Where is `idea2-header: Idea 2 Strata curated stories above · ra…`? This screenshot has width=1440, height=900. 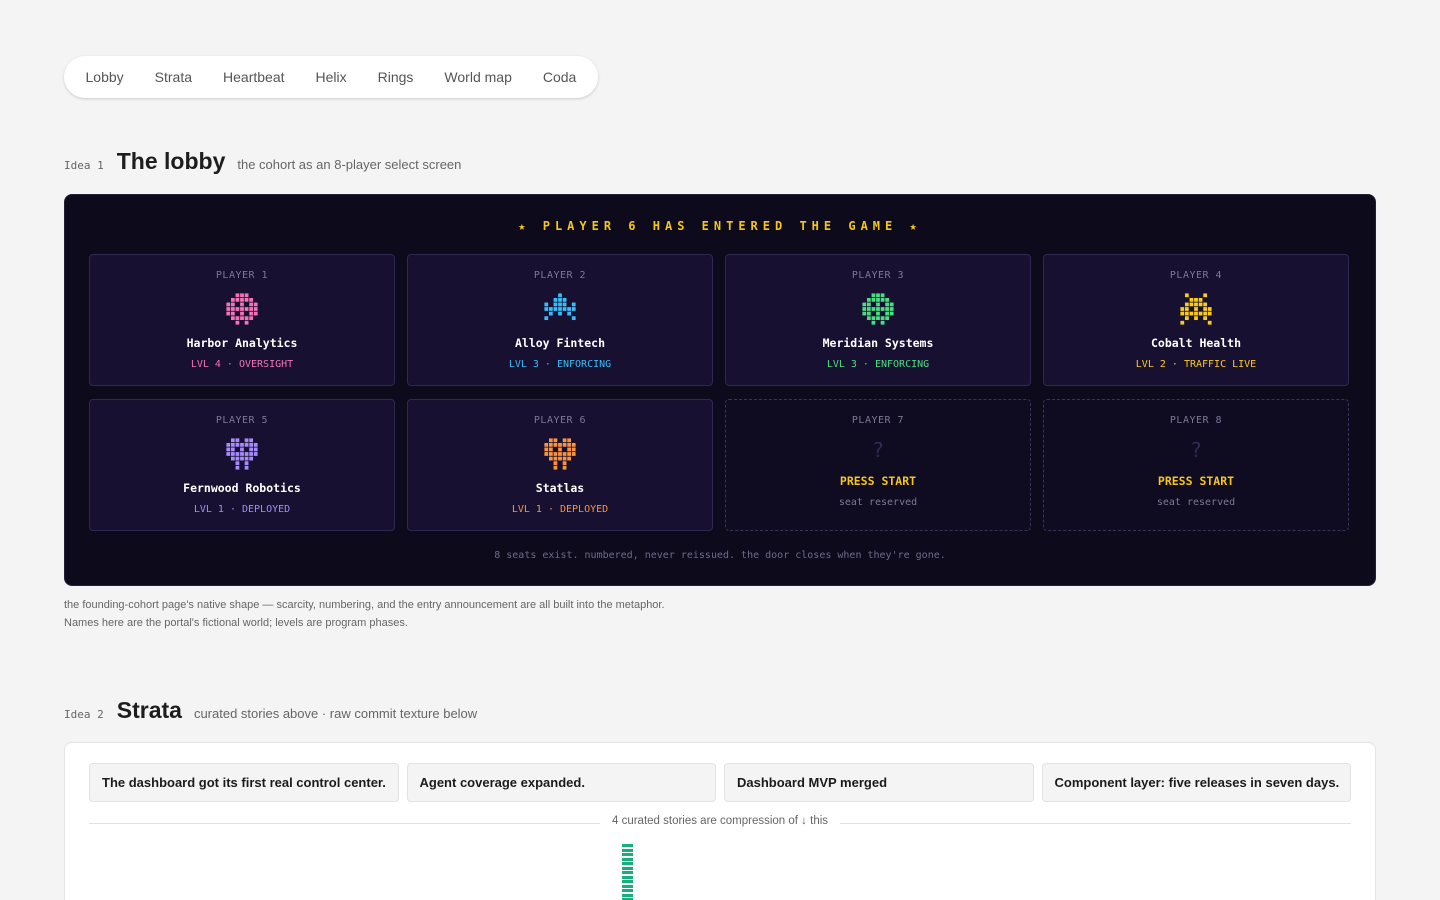
idea2-header: Idea 2 Strata curated stories above · ra… is located at coordinates (270, 710).